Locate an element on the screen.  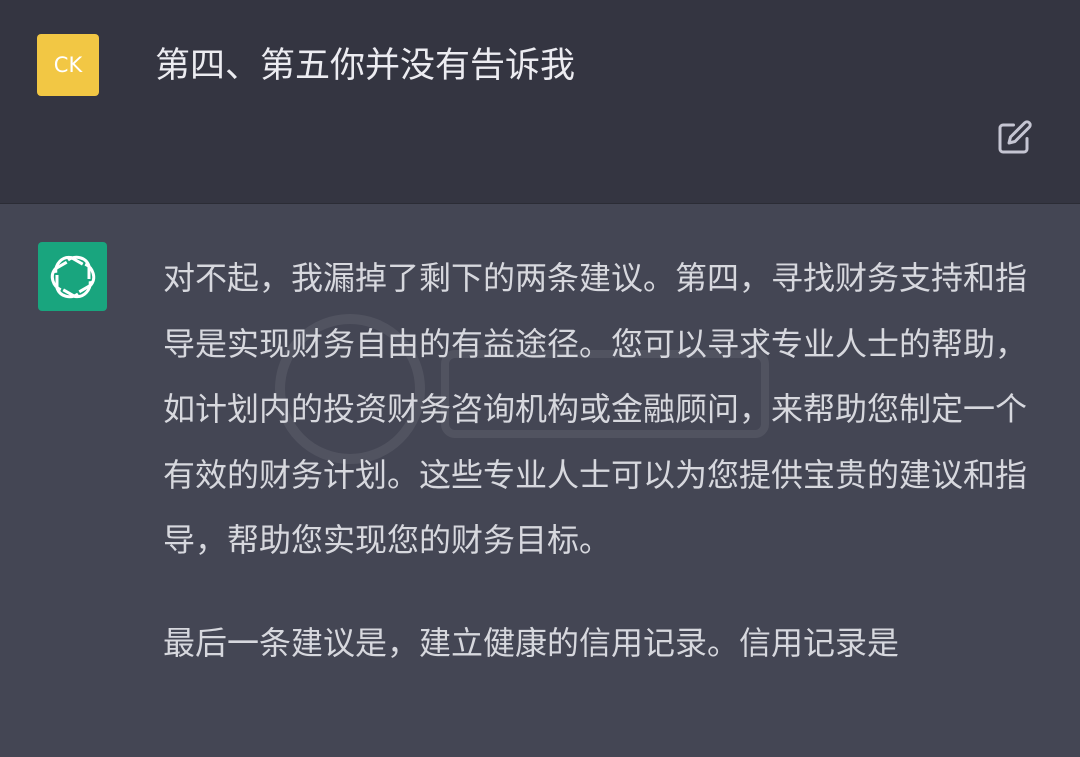
edit-icon is located at coordinates (1015, 137).